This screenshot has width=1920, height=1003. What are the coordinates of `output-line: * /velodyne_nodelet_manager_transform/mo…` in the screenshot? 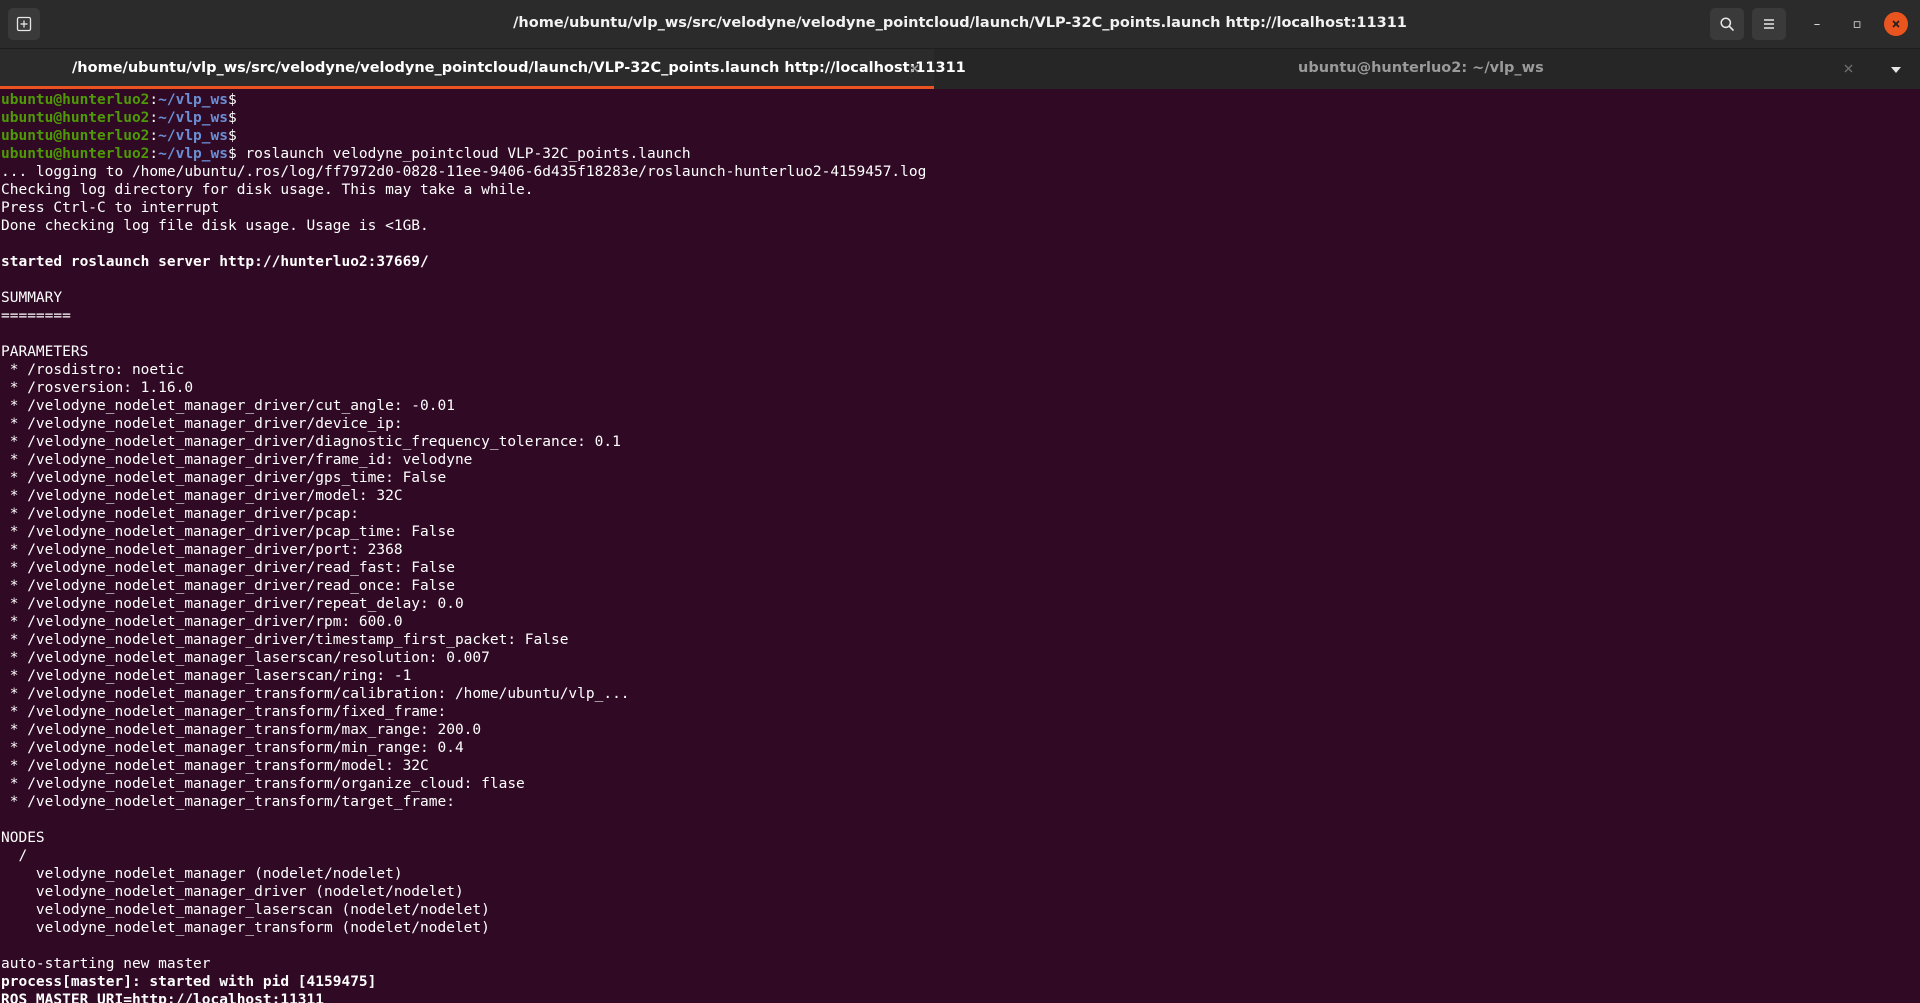 It's located at (215, 766).